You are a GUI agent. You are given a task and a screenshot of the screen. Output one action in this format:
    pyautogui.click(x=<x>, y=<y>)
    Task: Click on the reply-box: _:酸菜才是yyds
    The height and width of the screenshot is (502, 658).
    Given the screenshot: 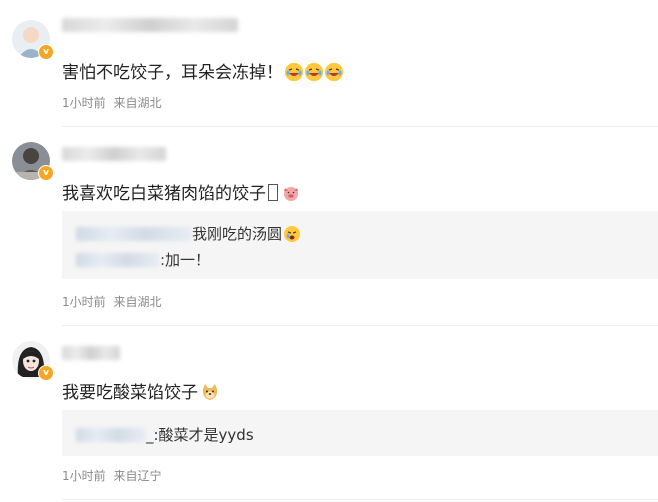 What is the action you would take?
    pyautogui.click(x=360, y=433)
    